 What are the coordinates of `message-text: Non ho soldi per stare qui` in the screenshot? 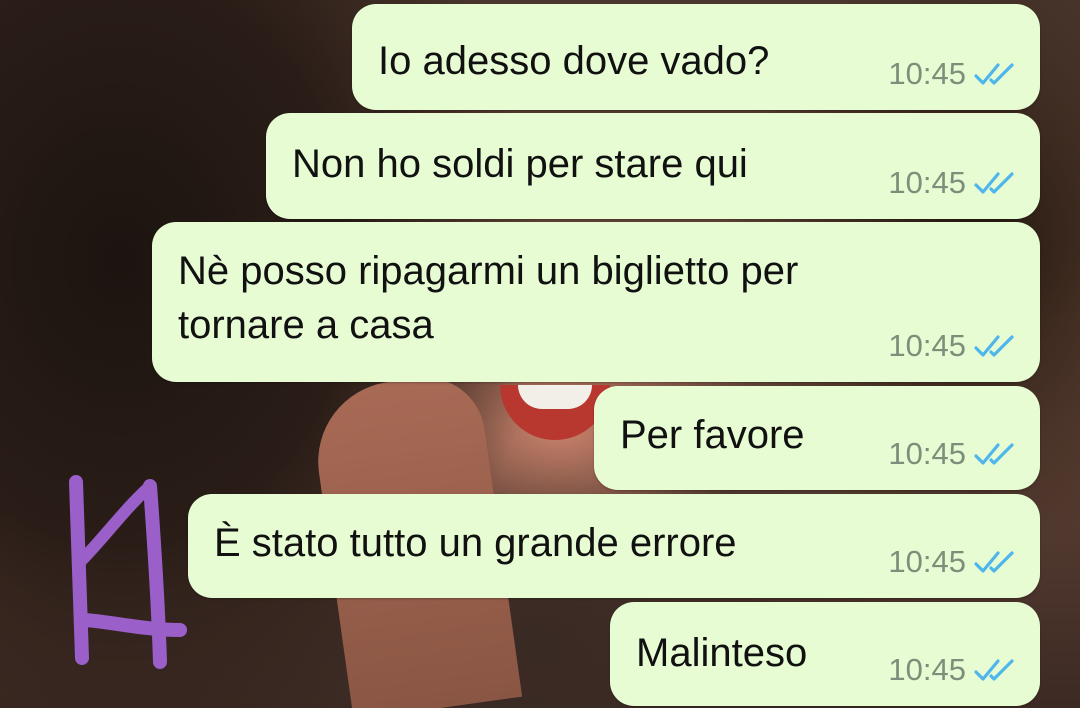 It's located at (520, 164).